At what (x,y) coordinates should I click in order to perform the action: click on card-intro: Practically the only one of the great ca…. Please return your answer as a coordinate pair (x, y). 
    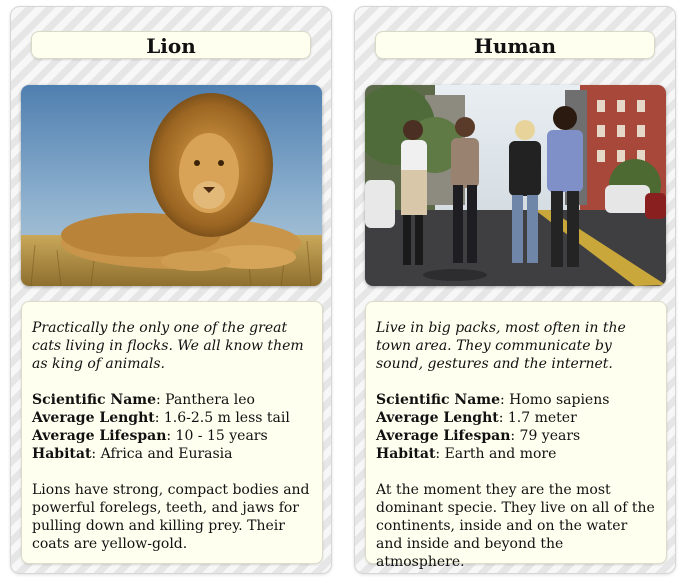
    Looking at the image, I should click on (168, 346).